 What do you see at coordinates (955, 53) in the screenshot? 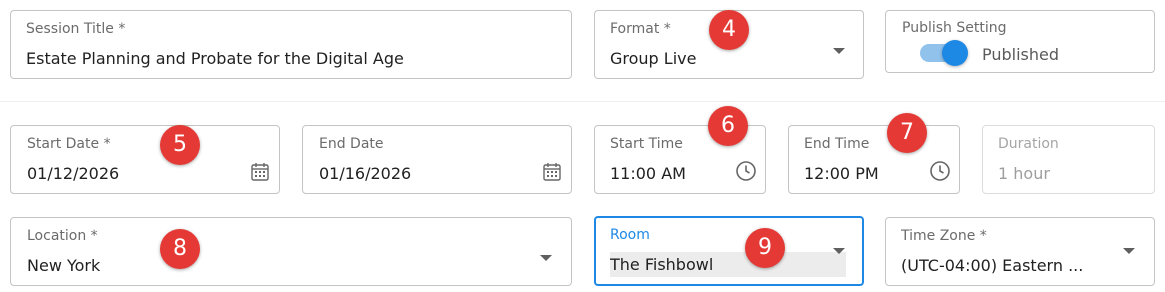
I see `publish-toggle-knob` at bounding box center [955, 53].